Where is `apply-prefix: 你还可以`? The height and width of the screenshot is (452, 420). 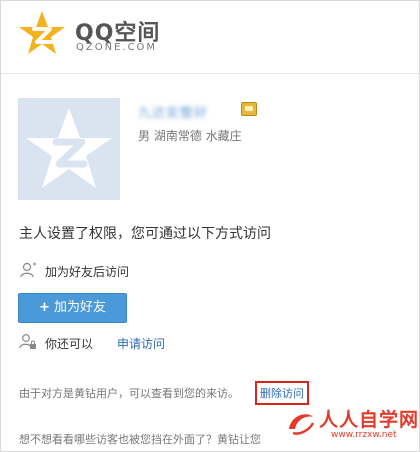
apply-prefix: 你还可以 is located at coordinates (69, 344).